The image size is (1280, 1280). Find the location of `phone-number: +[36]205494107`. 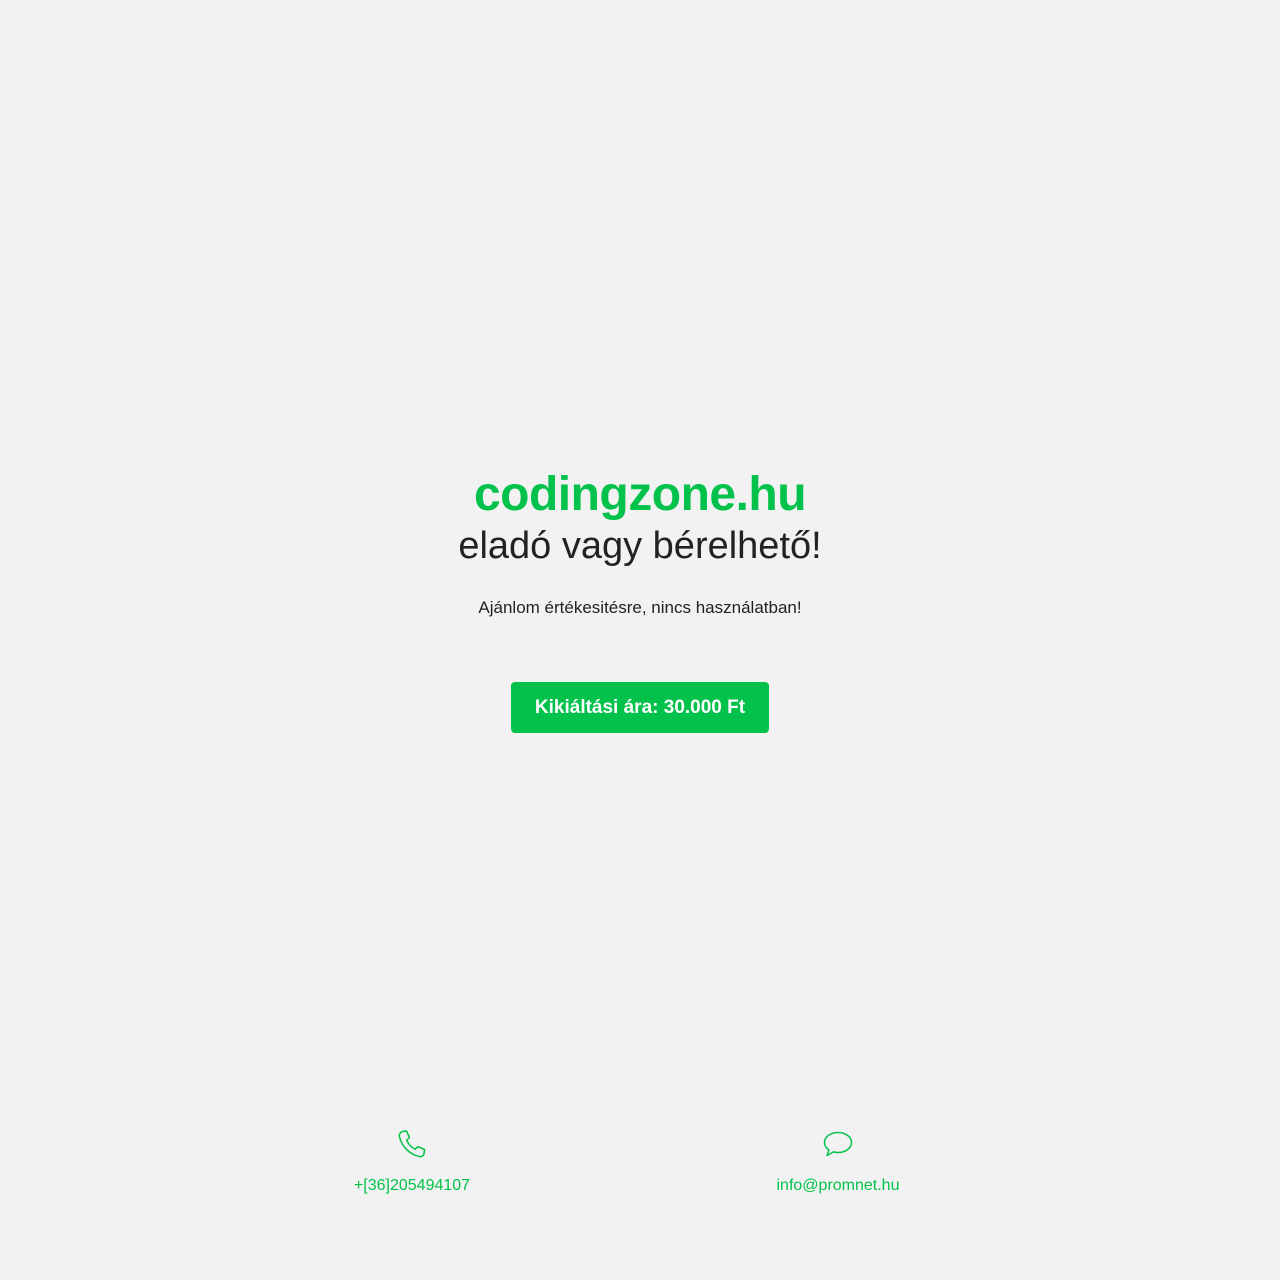

phone-number: +[36]205494107 is located at coordinates (412, 1185).